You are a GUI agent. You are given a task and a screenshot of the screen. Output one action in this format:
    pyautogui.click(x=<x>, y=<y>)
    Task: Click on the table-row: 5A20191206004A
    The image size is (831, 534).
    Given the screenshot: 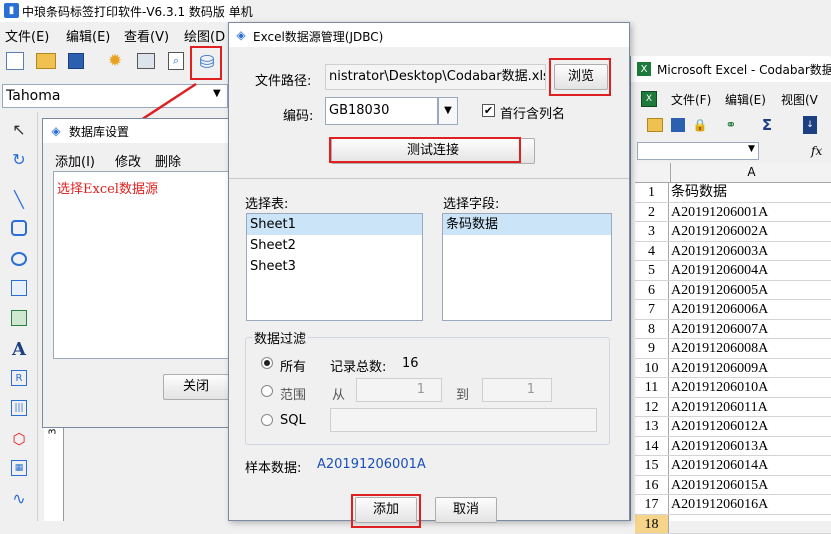 What is the action you would take?
    pyautogui.click(x=733, y=271)
    